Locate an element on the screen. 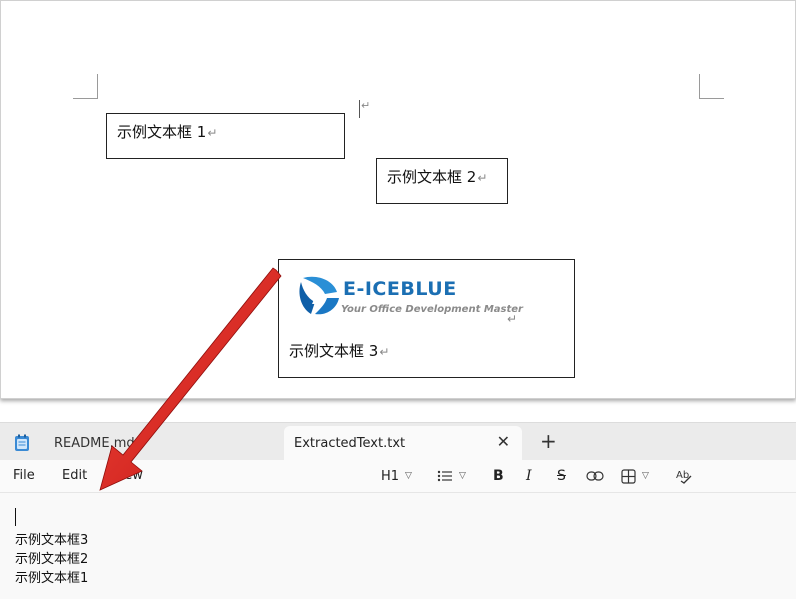  list-dropdown: ▽ is located at coordinates (451, 476).